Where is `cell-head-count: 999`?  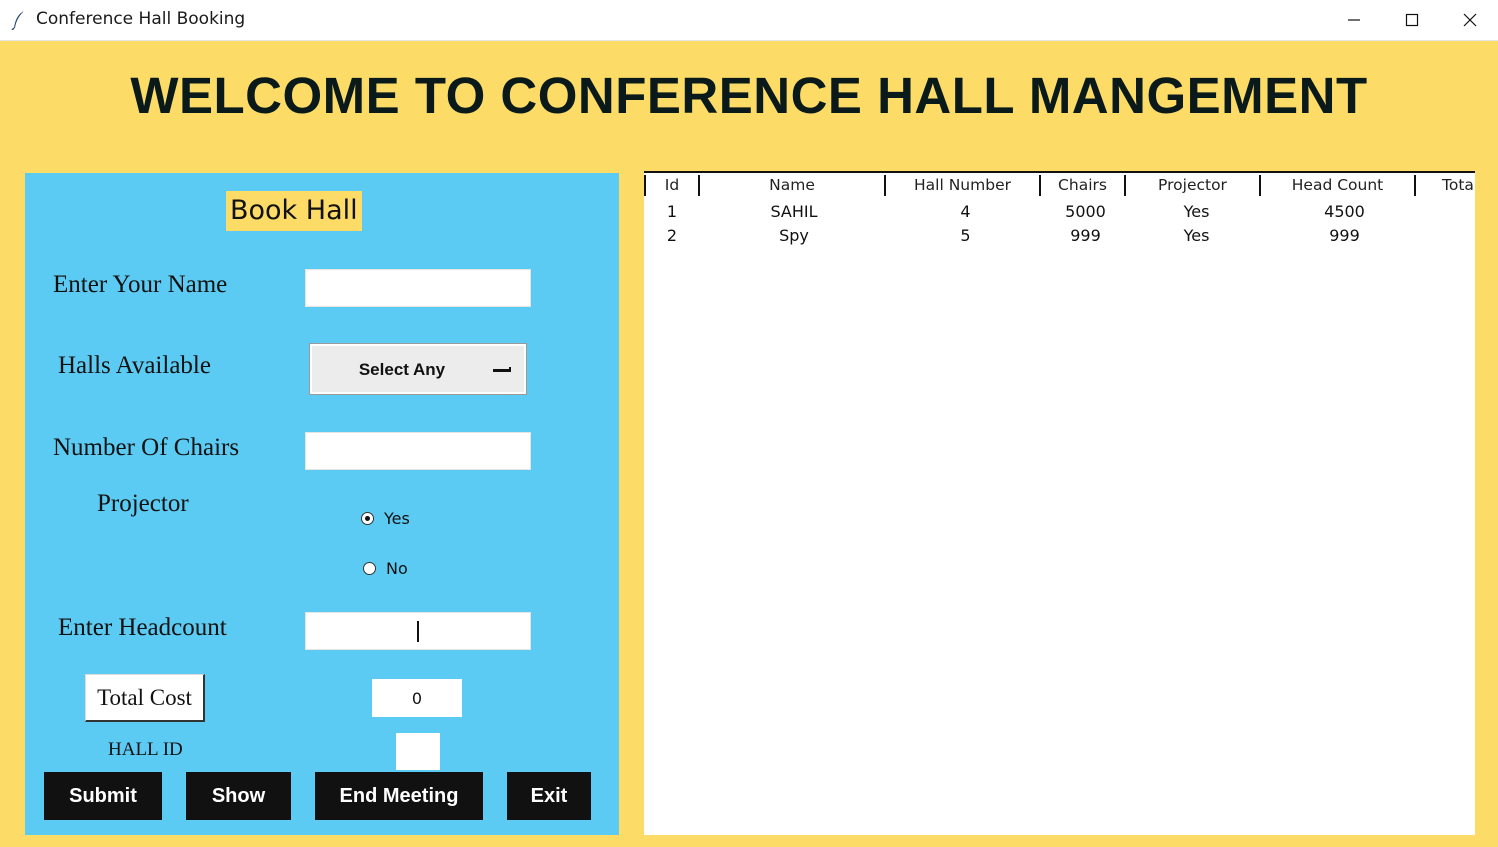 cell-head-count: 999 is located at coordinates (1344, 235).